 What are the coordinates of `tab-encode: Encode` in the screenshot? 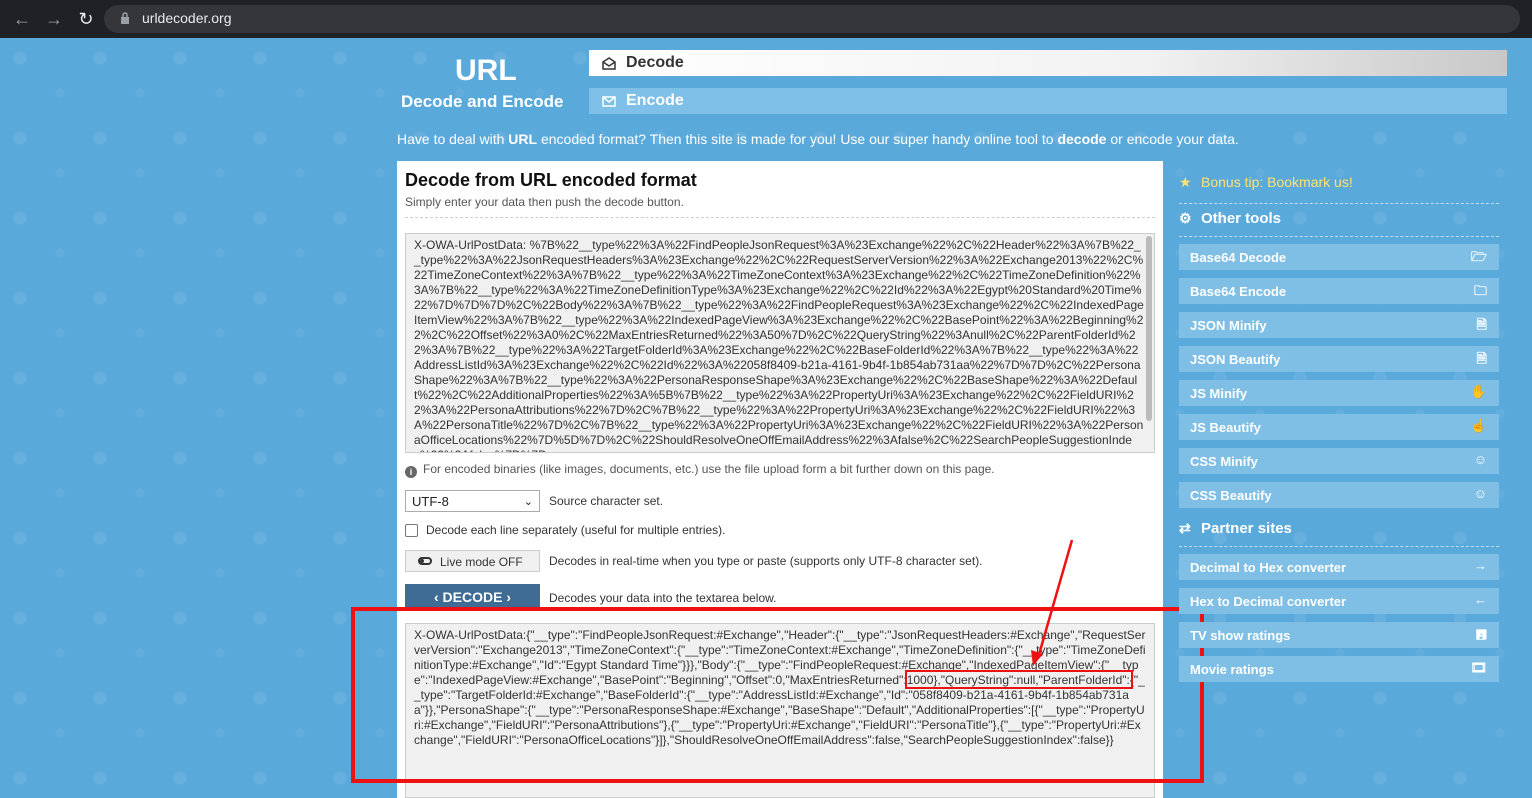 It's located at (1048, 101).